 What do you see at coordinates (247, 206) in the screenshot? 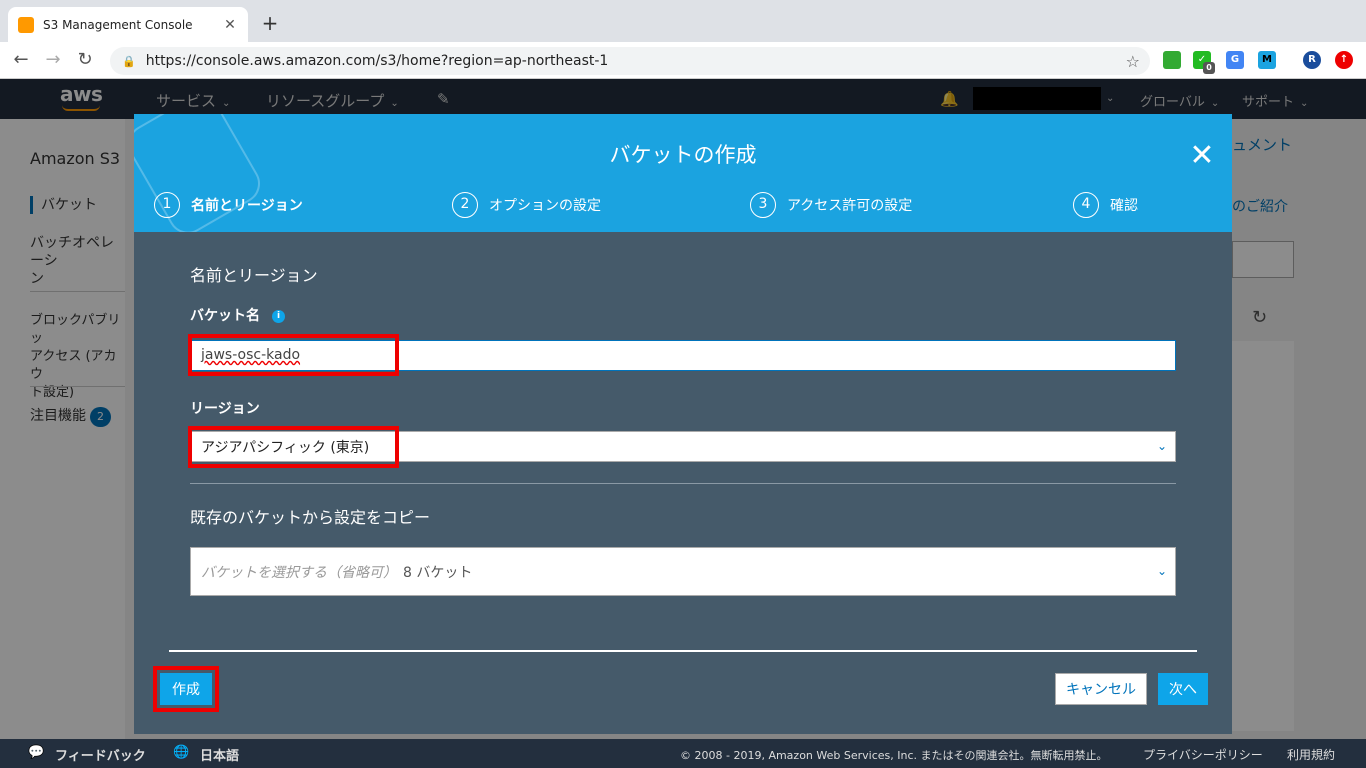
I see `step-label: 名前とリージョン` at bounding box center [247, 206].